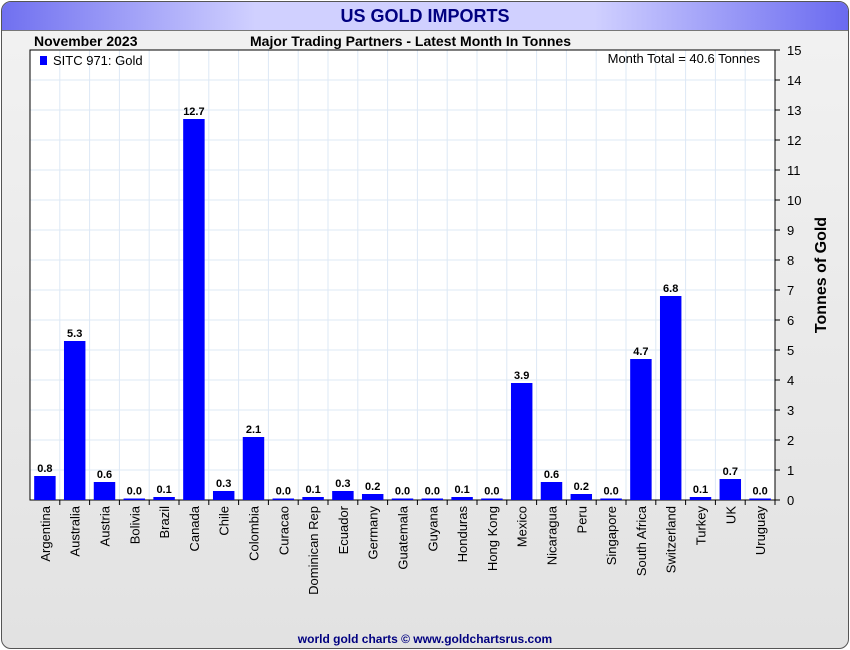 This screenshot has width=850, height=650. What do you see at coordinates (794, 140) in the screenshot?
I see `y-tick-label: 12` at bounding box center [794, 140].